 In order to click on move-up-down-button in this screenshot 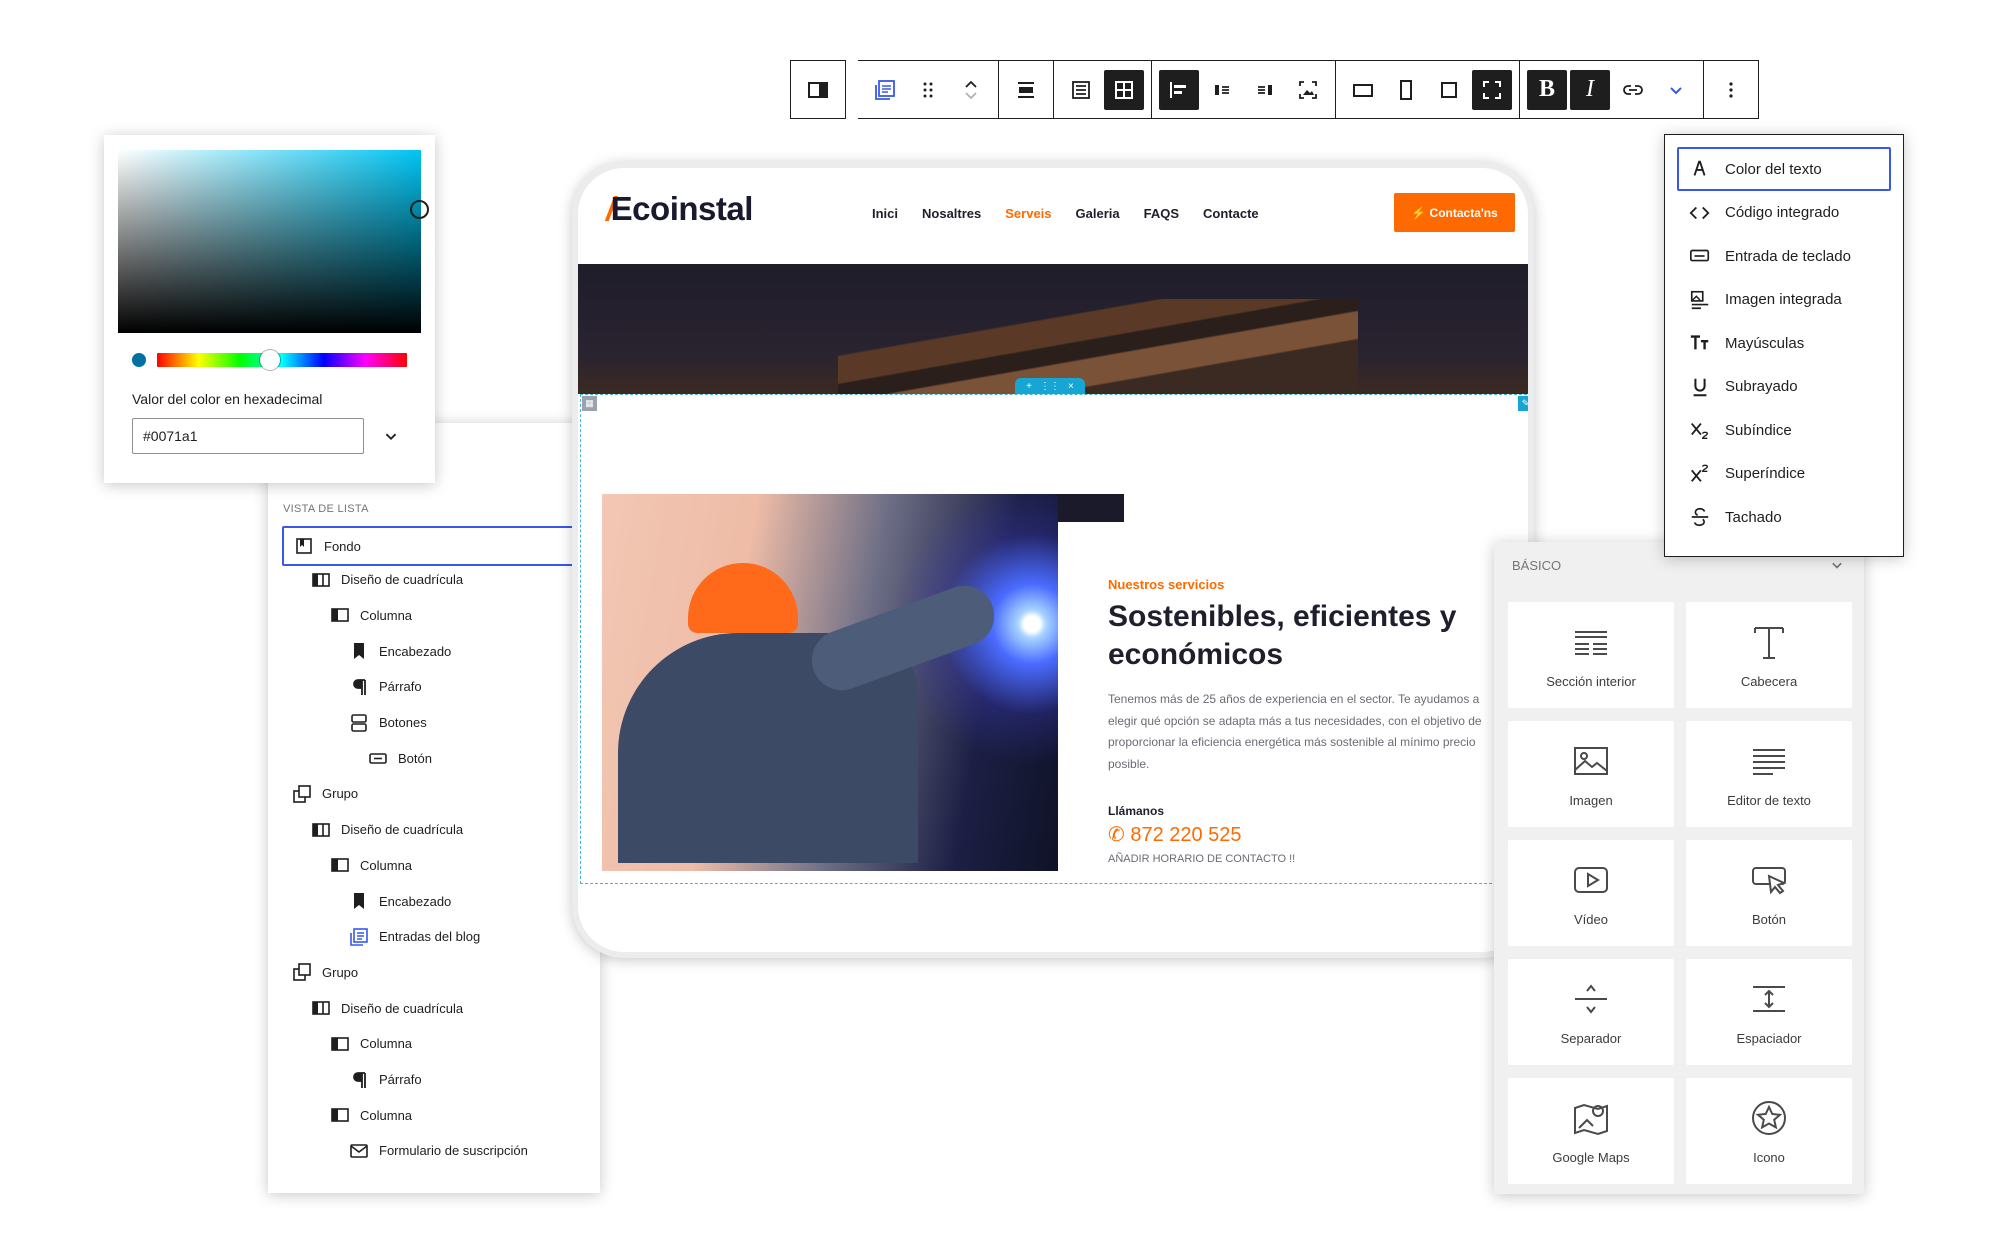, I will do `click(971, 90)`.